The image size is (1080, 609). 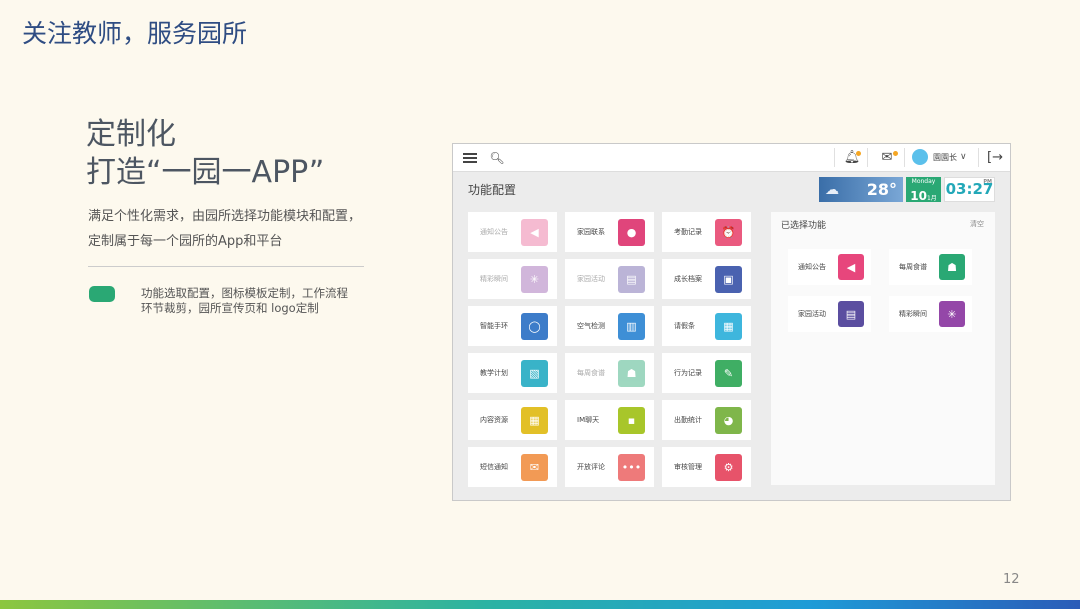 What do you see at coordinates (706, 232) in the screenshot?
I see `function-tile: 考勤记录 ⏰` at bounding box center [706, 232].